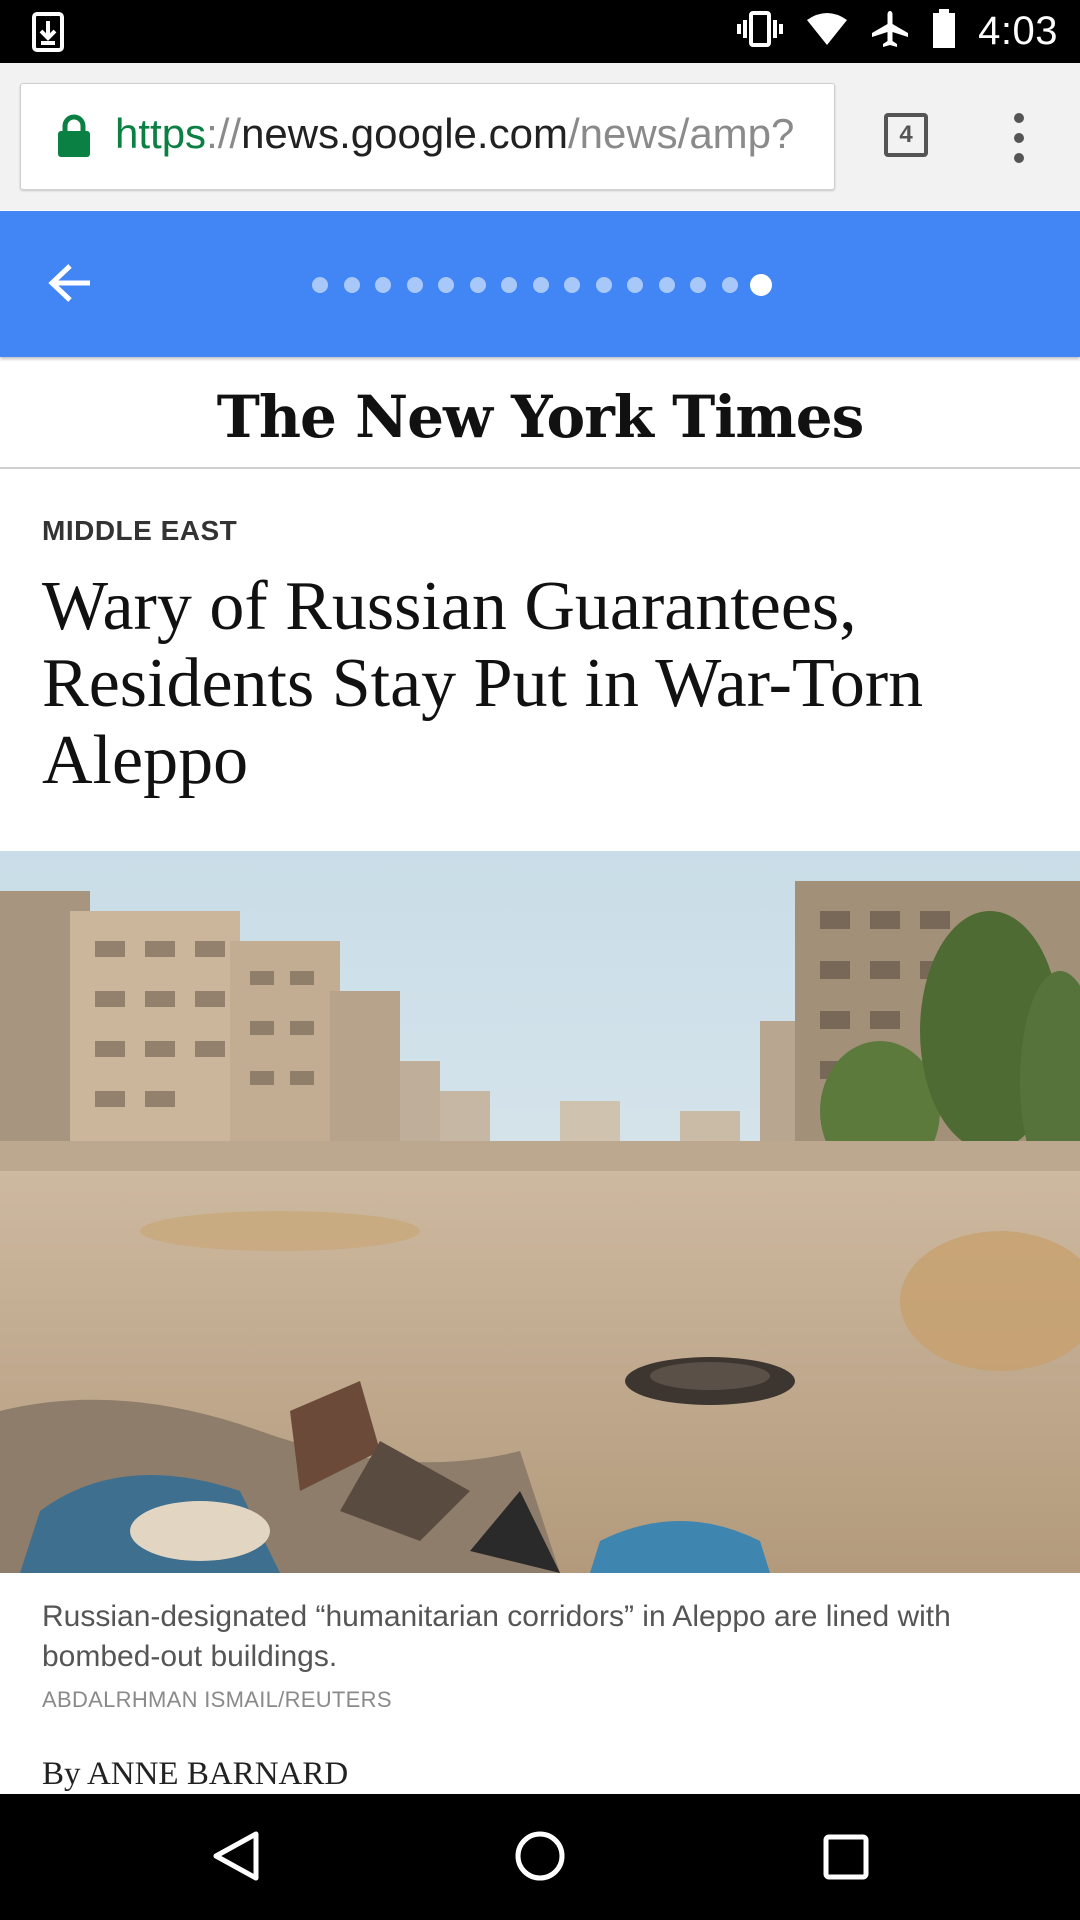 This screenshot has width=1080, height=1920. What do you see at coordinates (890, 31) in the screenshot?
I see `airplane-mode-icon` at bounding box center [890, 31].